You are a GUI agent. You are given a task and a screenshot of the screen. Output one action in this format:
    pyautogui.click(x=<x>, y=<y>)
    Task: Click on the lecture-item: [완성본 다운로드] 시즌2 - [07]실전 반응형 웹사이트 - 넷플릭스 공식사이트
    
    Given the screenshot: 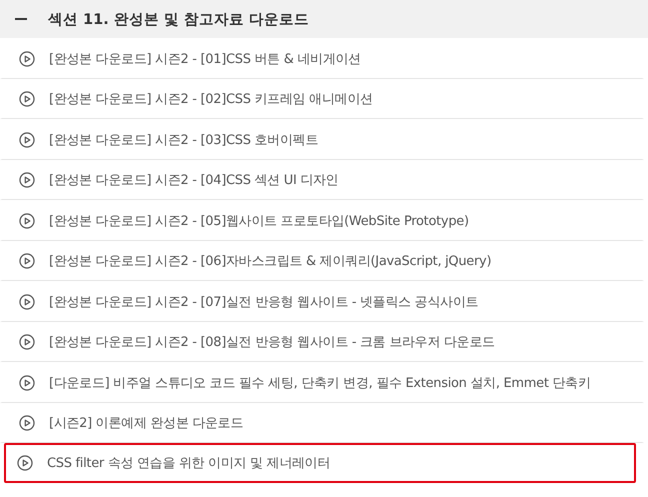 What is the action you would take?
    pyautogui.click(x=322, y=301)
    